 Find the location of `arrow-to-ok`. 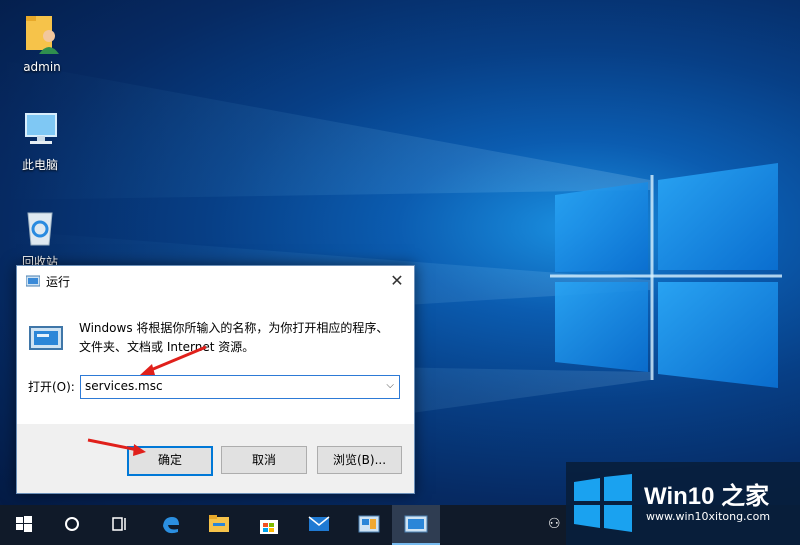

arrow-to-ok is located at coordinates (113, 445).